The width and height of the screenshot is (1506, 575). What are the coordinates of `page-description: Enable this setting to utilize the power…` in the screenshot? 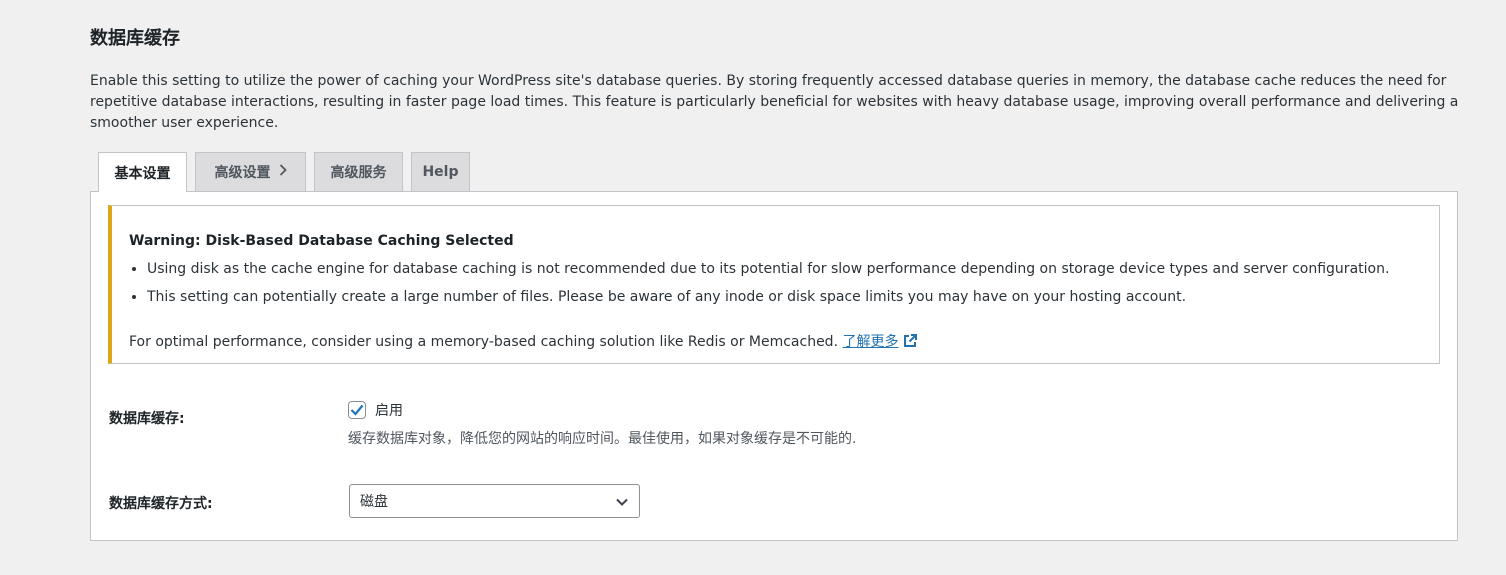 It's located at (774, 102).